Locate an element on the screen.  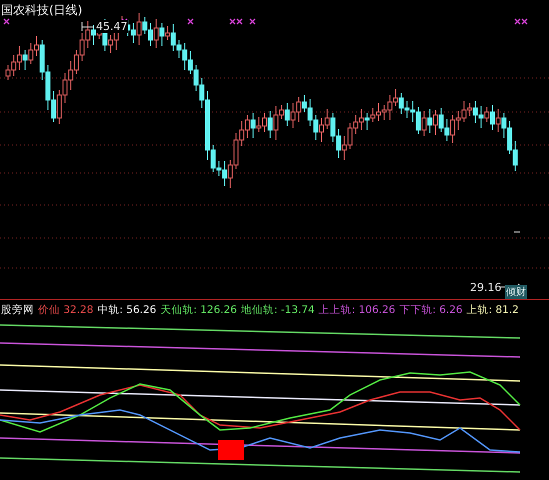
low-price-label: 29.16 is located at coordinates (486, 287).